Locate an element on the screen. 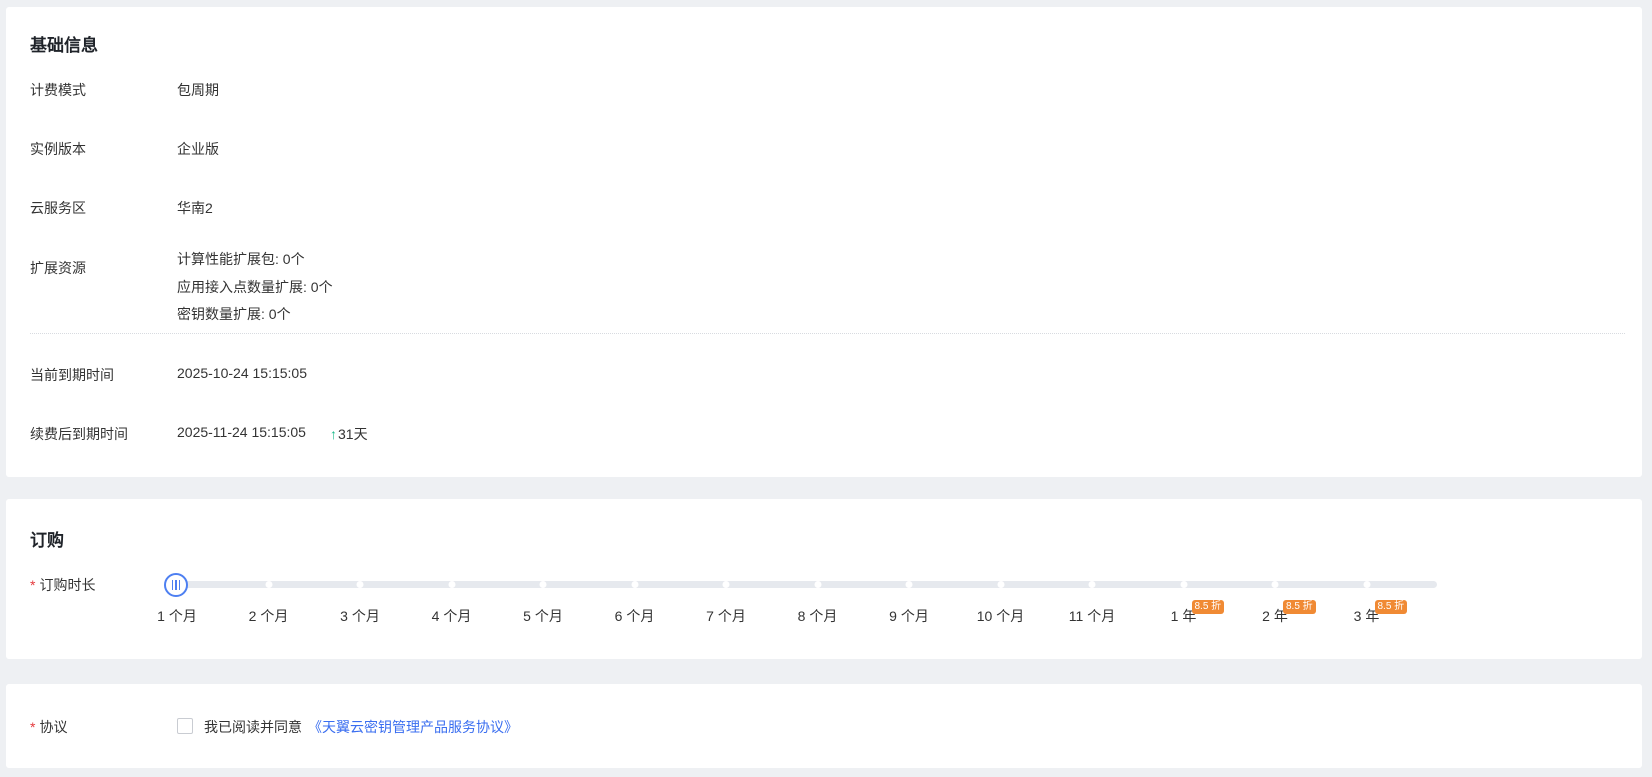 Image resolution: width=1652 pixels, height=777 pixels. extension-resources-label: 扩展资源 is located at coordinates (58, 268).